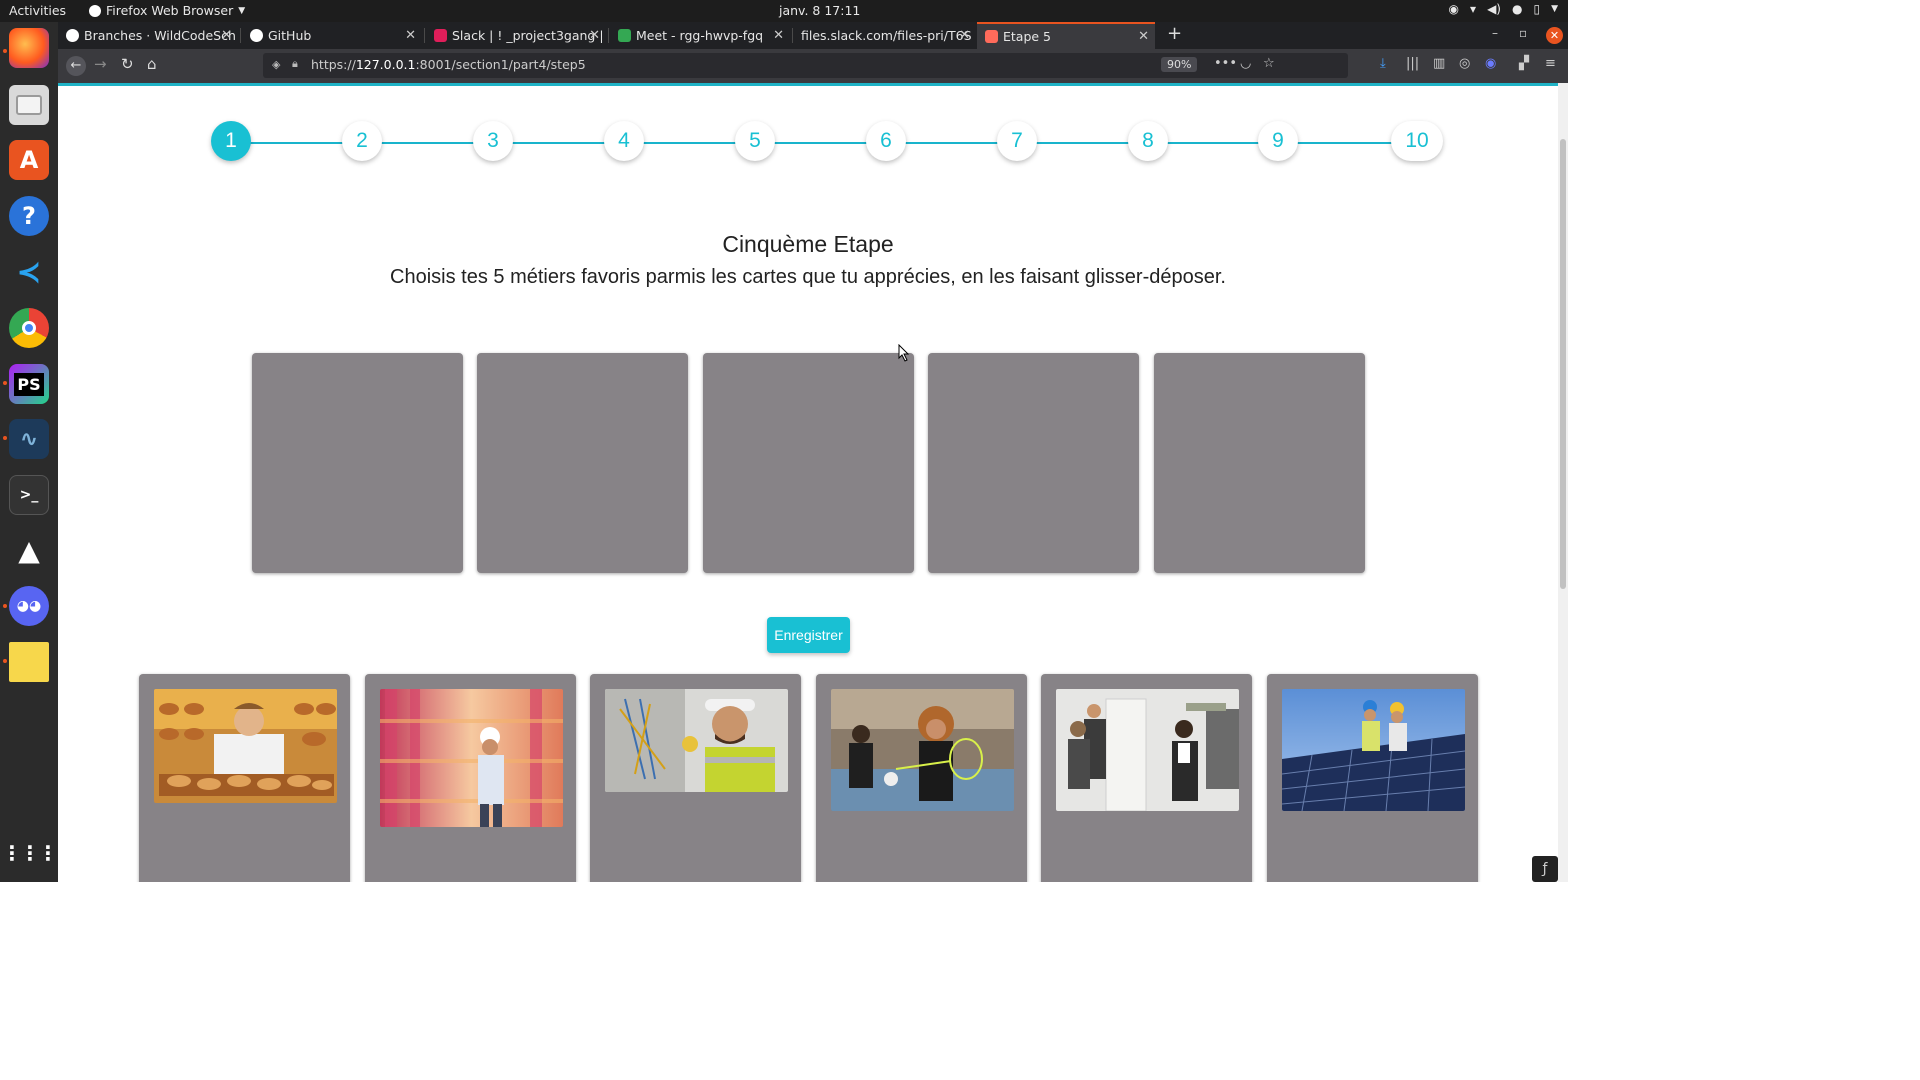 Image resolution: width=1920 pixels, height=1080 pixels. What do you see at coordinates (167, 10) in the screenshot?
I see `app-menu: Firefox Web Browser ▼` at bounding box center [167, 10].